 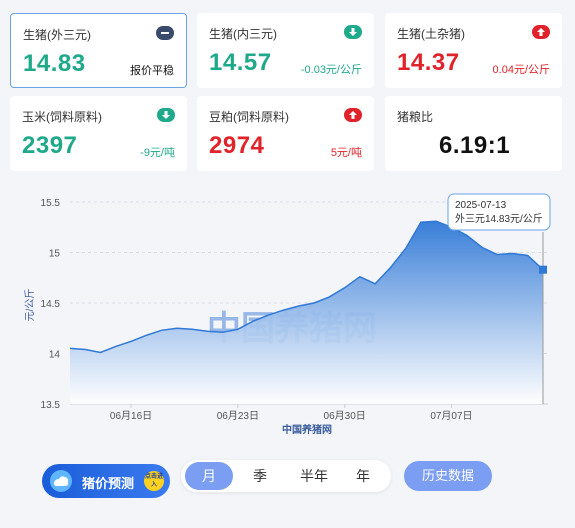 I want to click on price-forecast-button: 猪价预测 点击进入, so click(x=106, y=481).